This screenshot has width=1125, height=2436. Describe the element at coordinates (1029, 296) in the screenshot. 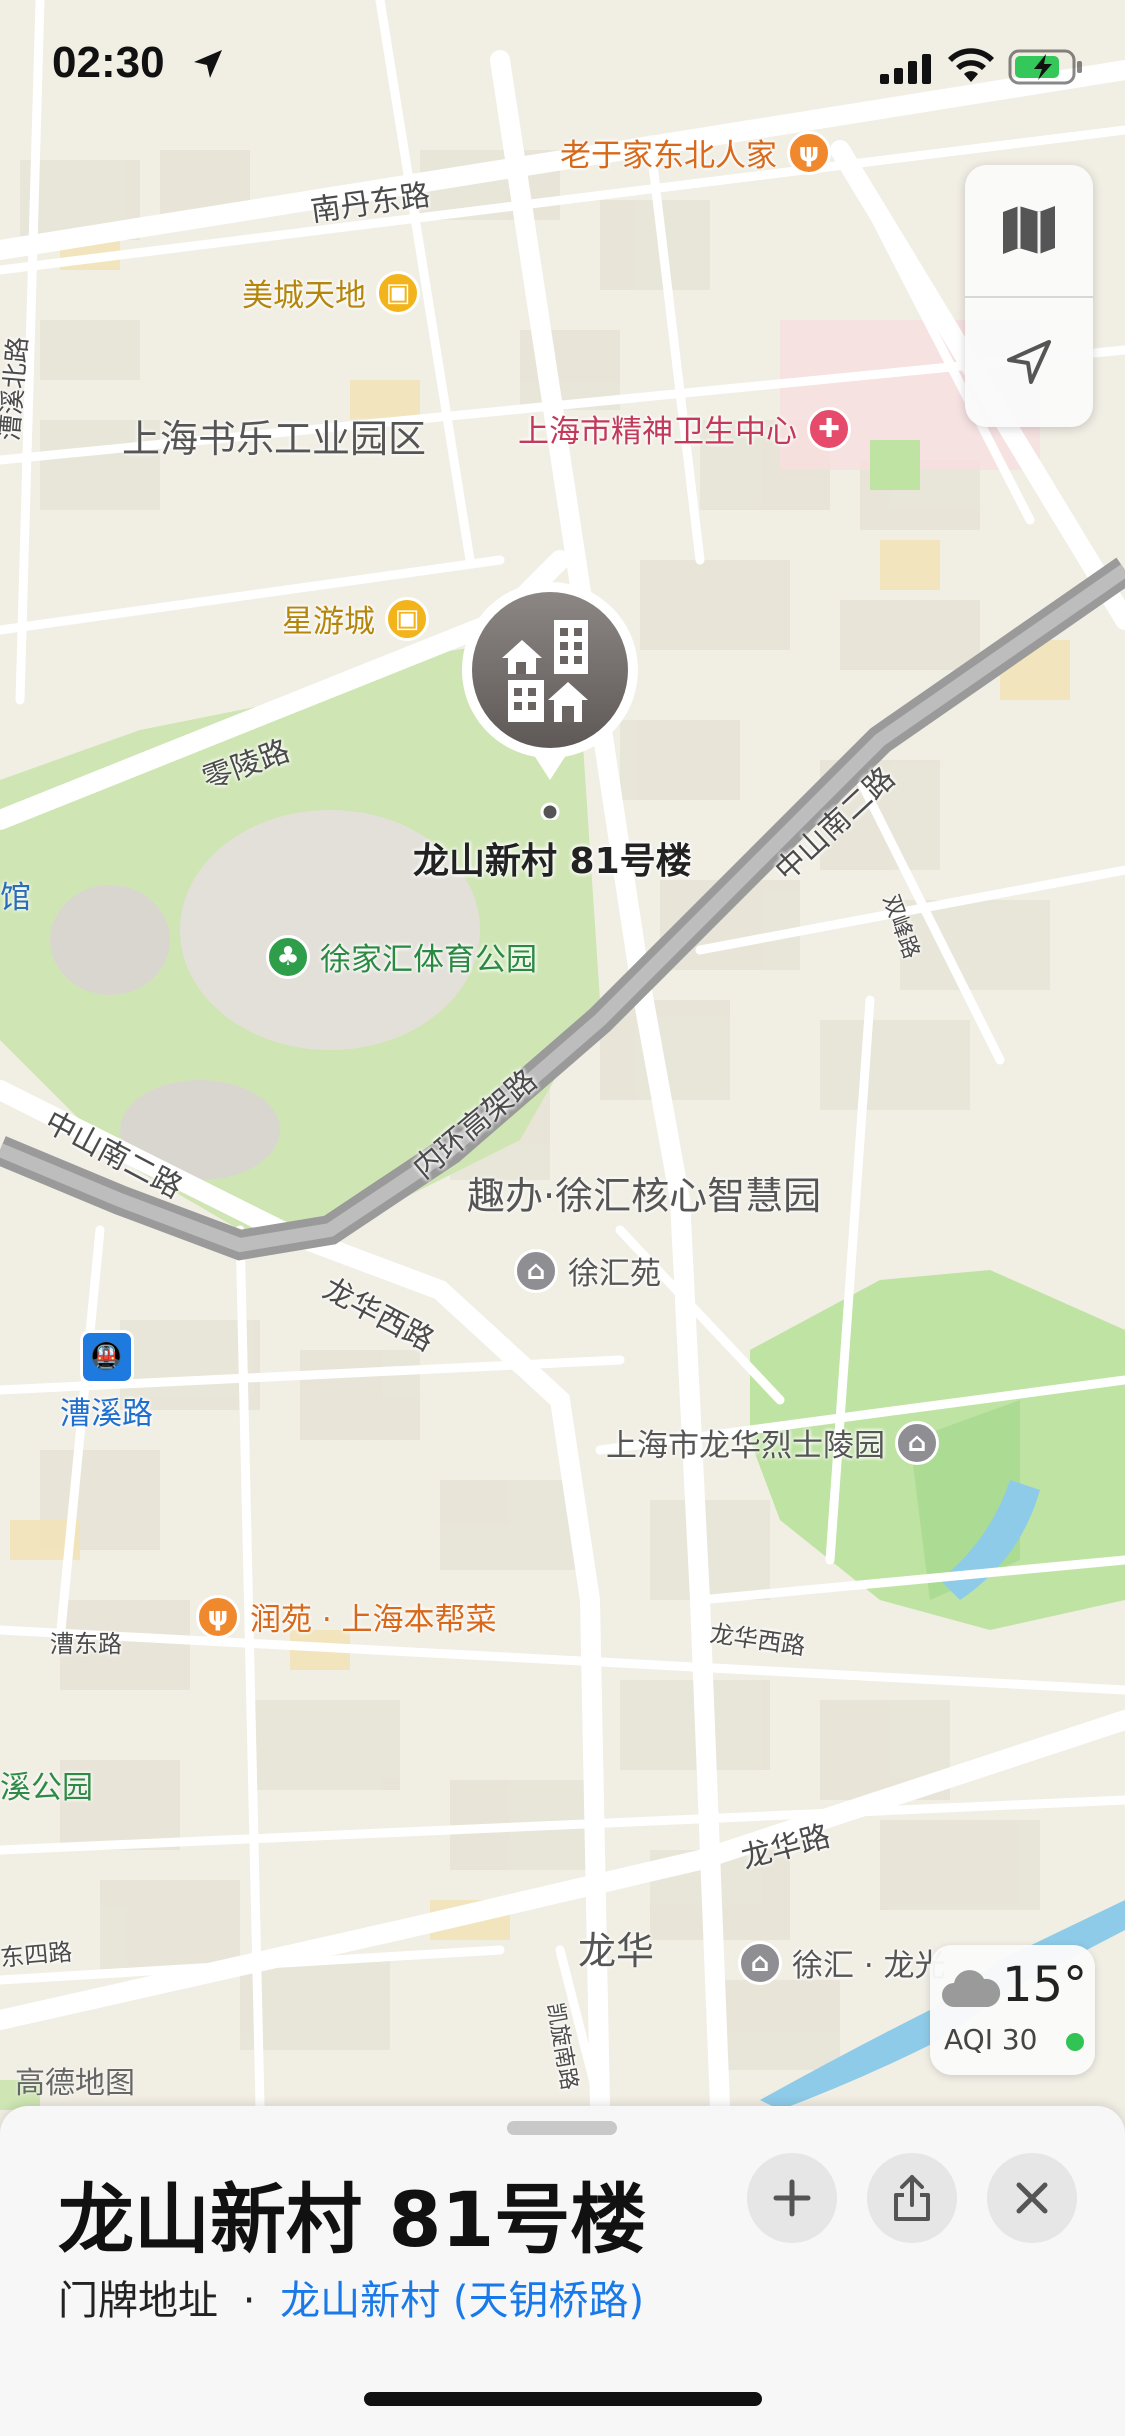

I see `map-controls` at that location.